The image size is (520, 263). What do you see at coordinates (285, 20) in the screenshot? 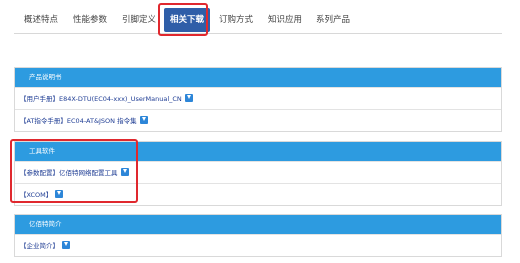
I see `tab-knowledge: 知识应用` at bounding box center [285, 20].